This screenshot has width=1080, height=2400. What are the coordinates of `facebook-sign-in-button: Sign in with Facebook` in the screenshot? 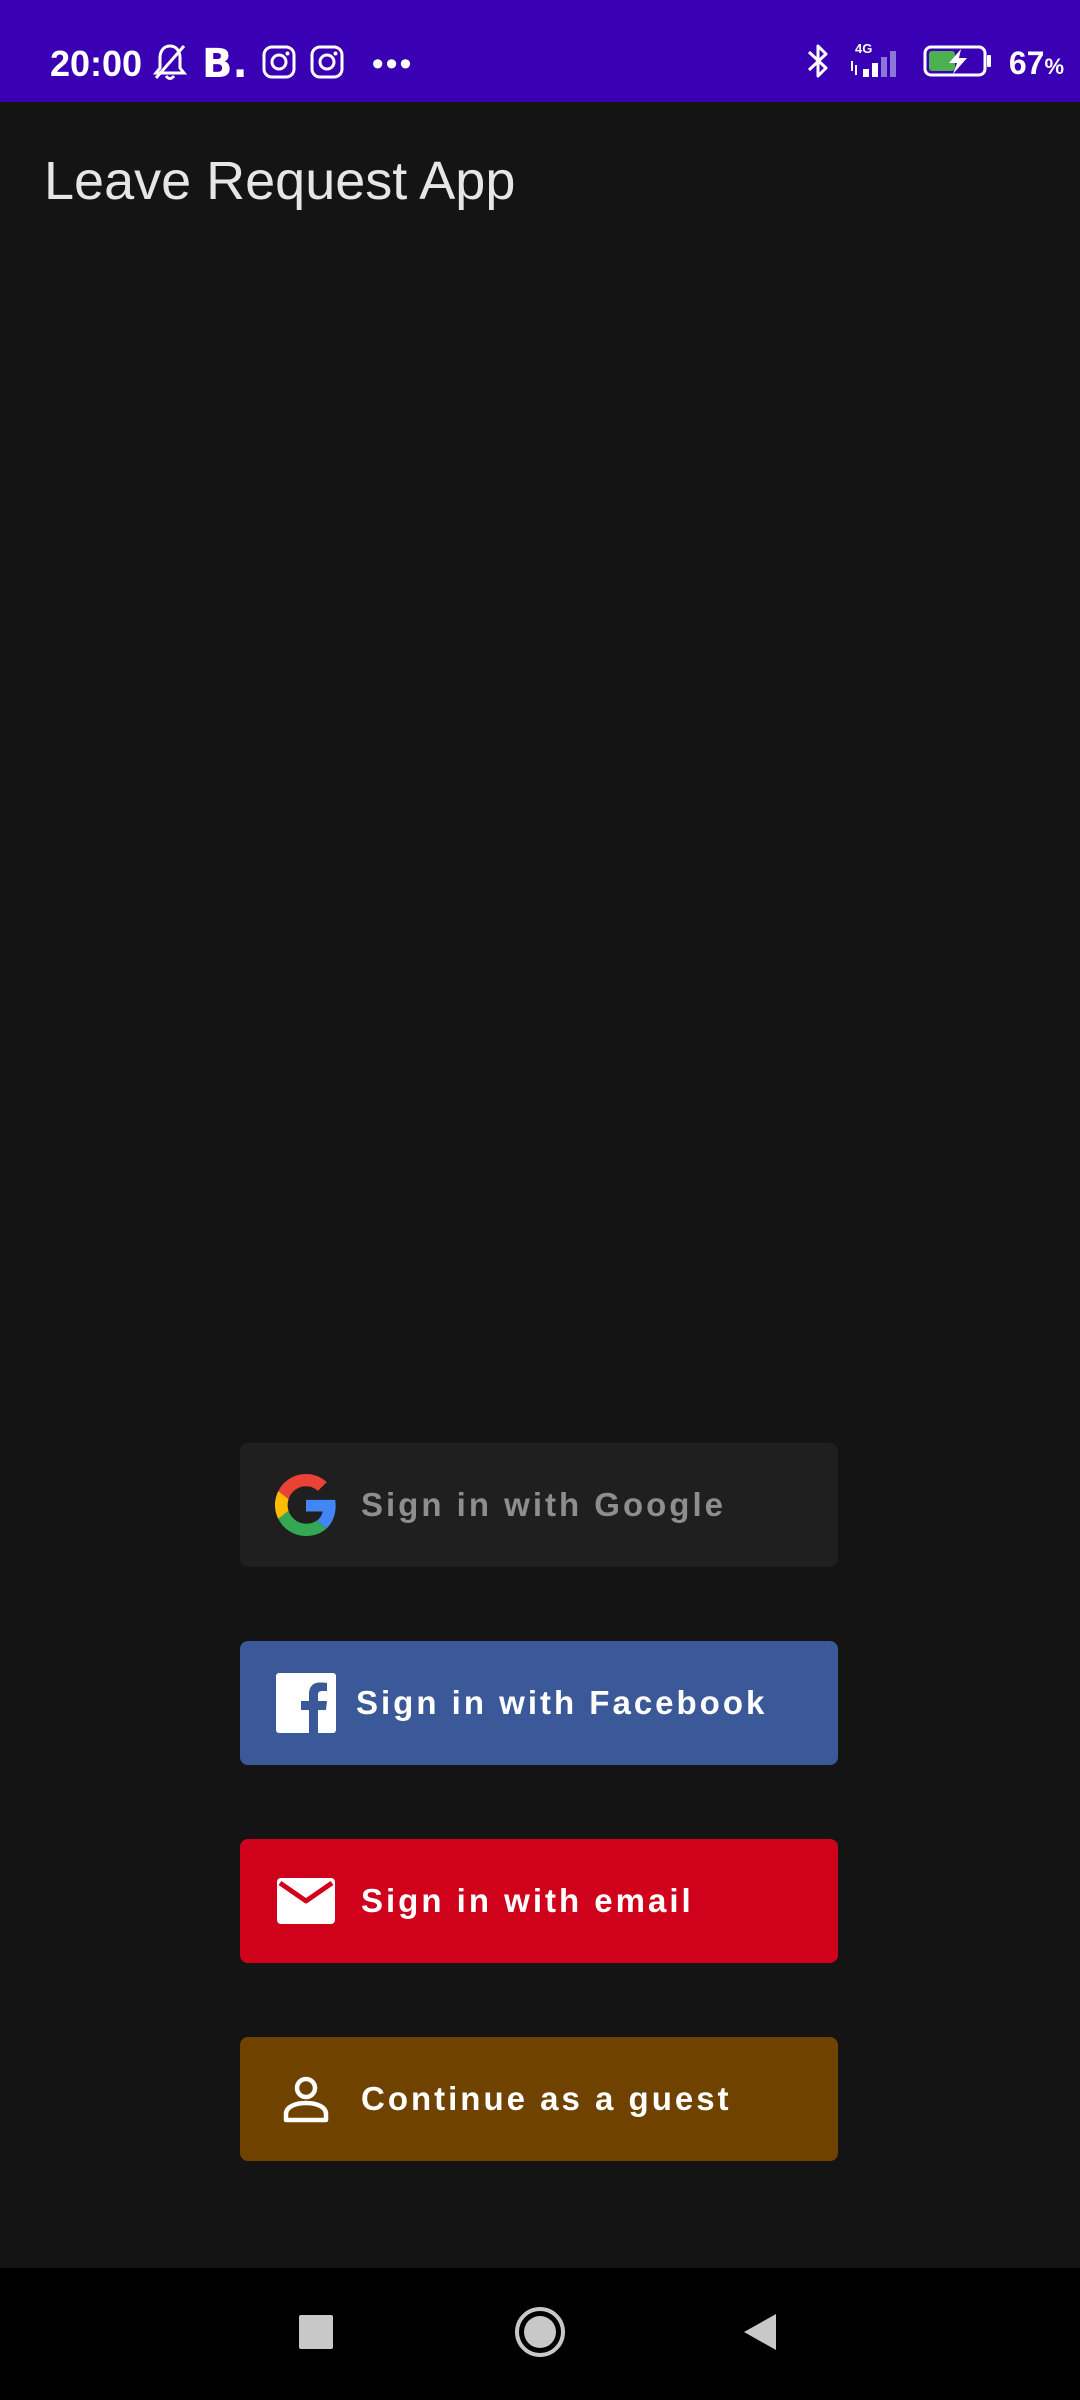 It's located at (539, 1703).